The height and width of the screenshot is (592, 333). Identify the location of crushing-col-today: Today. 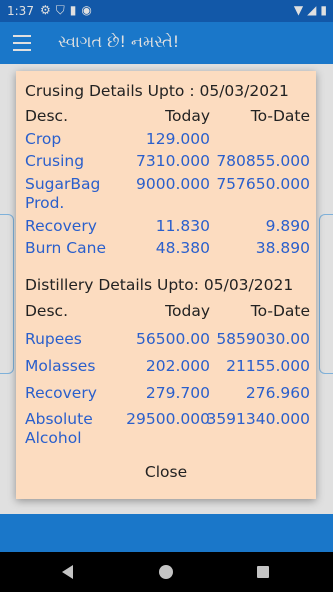
(187, 116).